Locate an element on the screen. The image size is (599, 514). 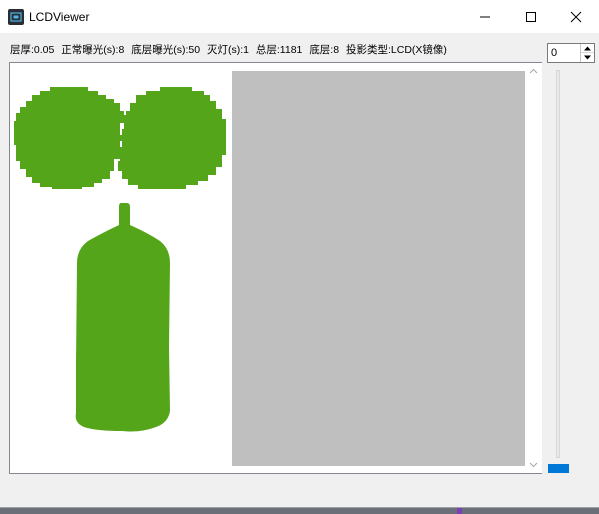
bottom-exposure-label: 底层曝光(s):50 is located at coordinates (166, 50).